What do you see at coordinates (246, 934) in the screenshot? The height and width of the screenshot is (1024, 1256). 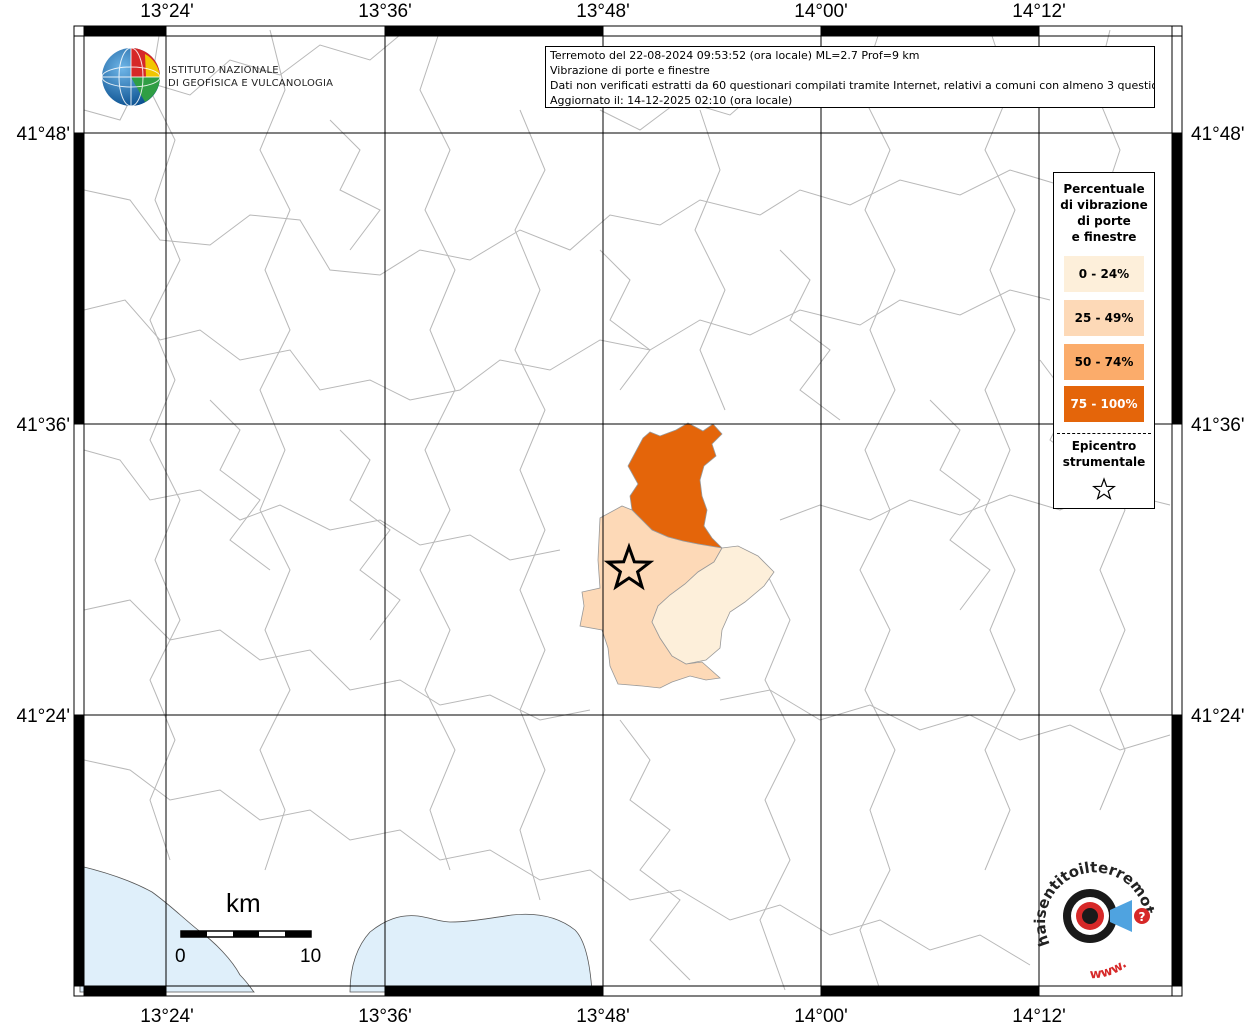 I see `scale-bar` at bounding box center [246, 934].